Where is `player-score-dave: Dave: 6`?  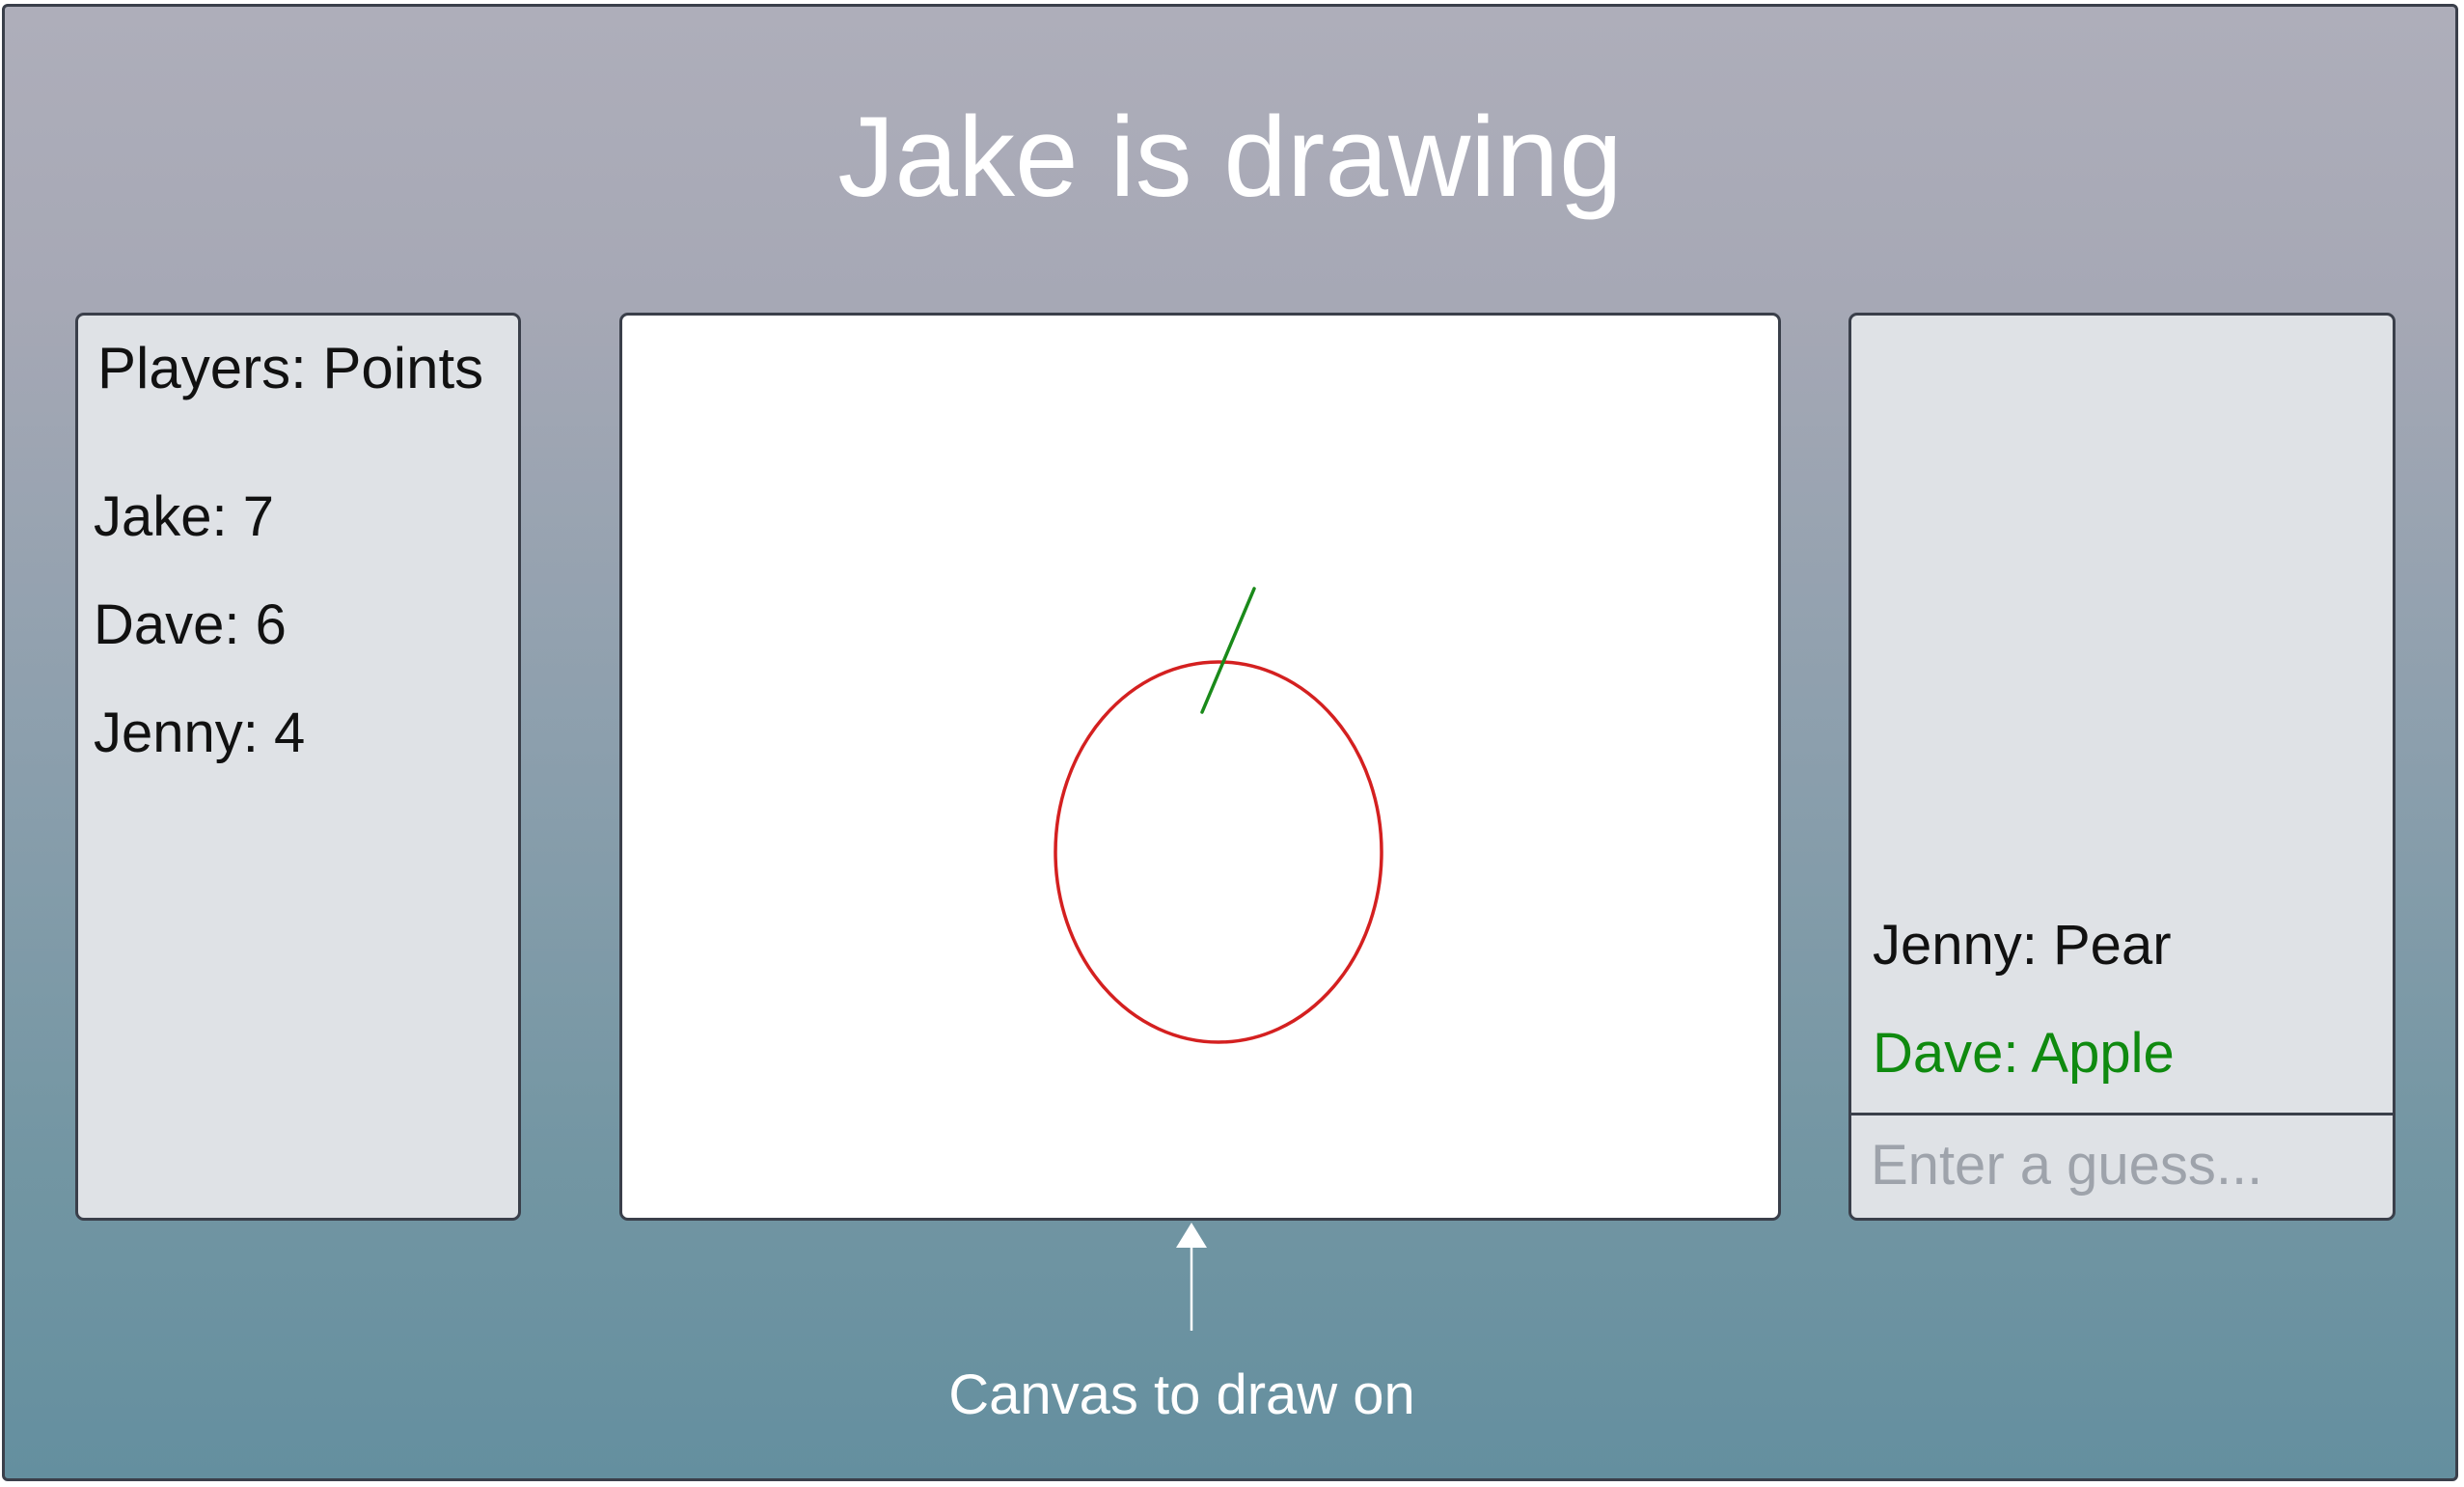
player-score-dave: Dave: 6 is located at coordinates (190, 624).